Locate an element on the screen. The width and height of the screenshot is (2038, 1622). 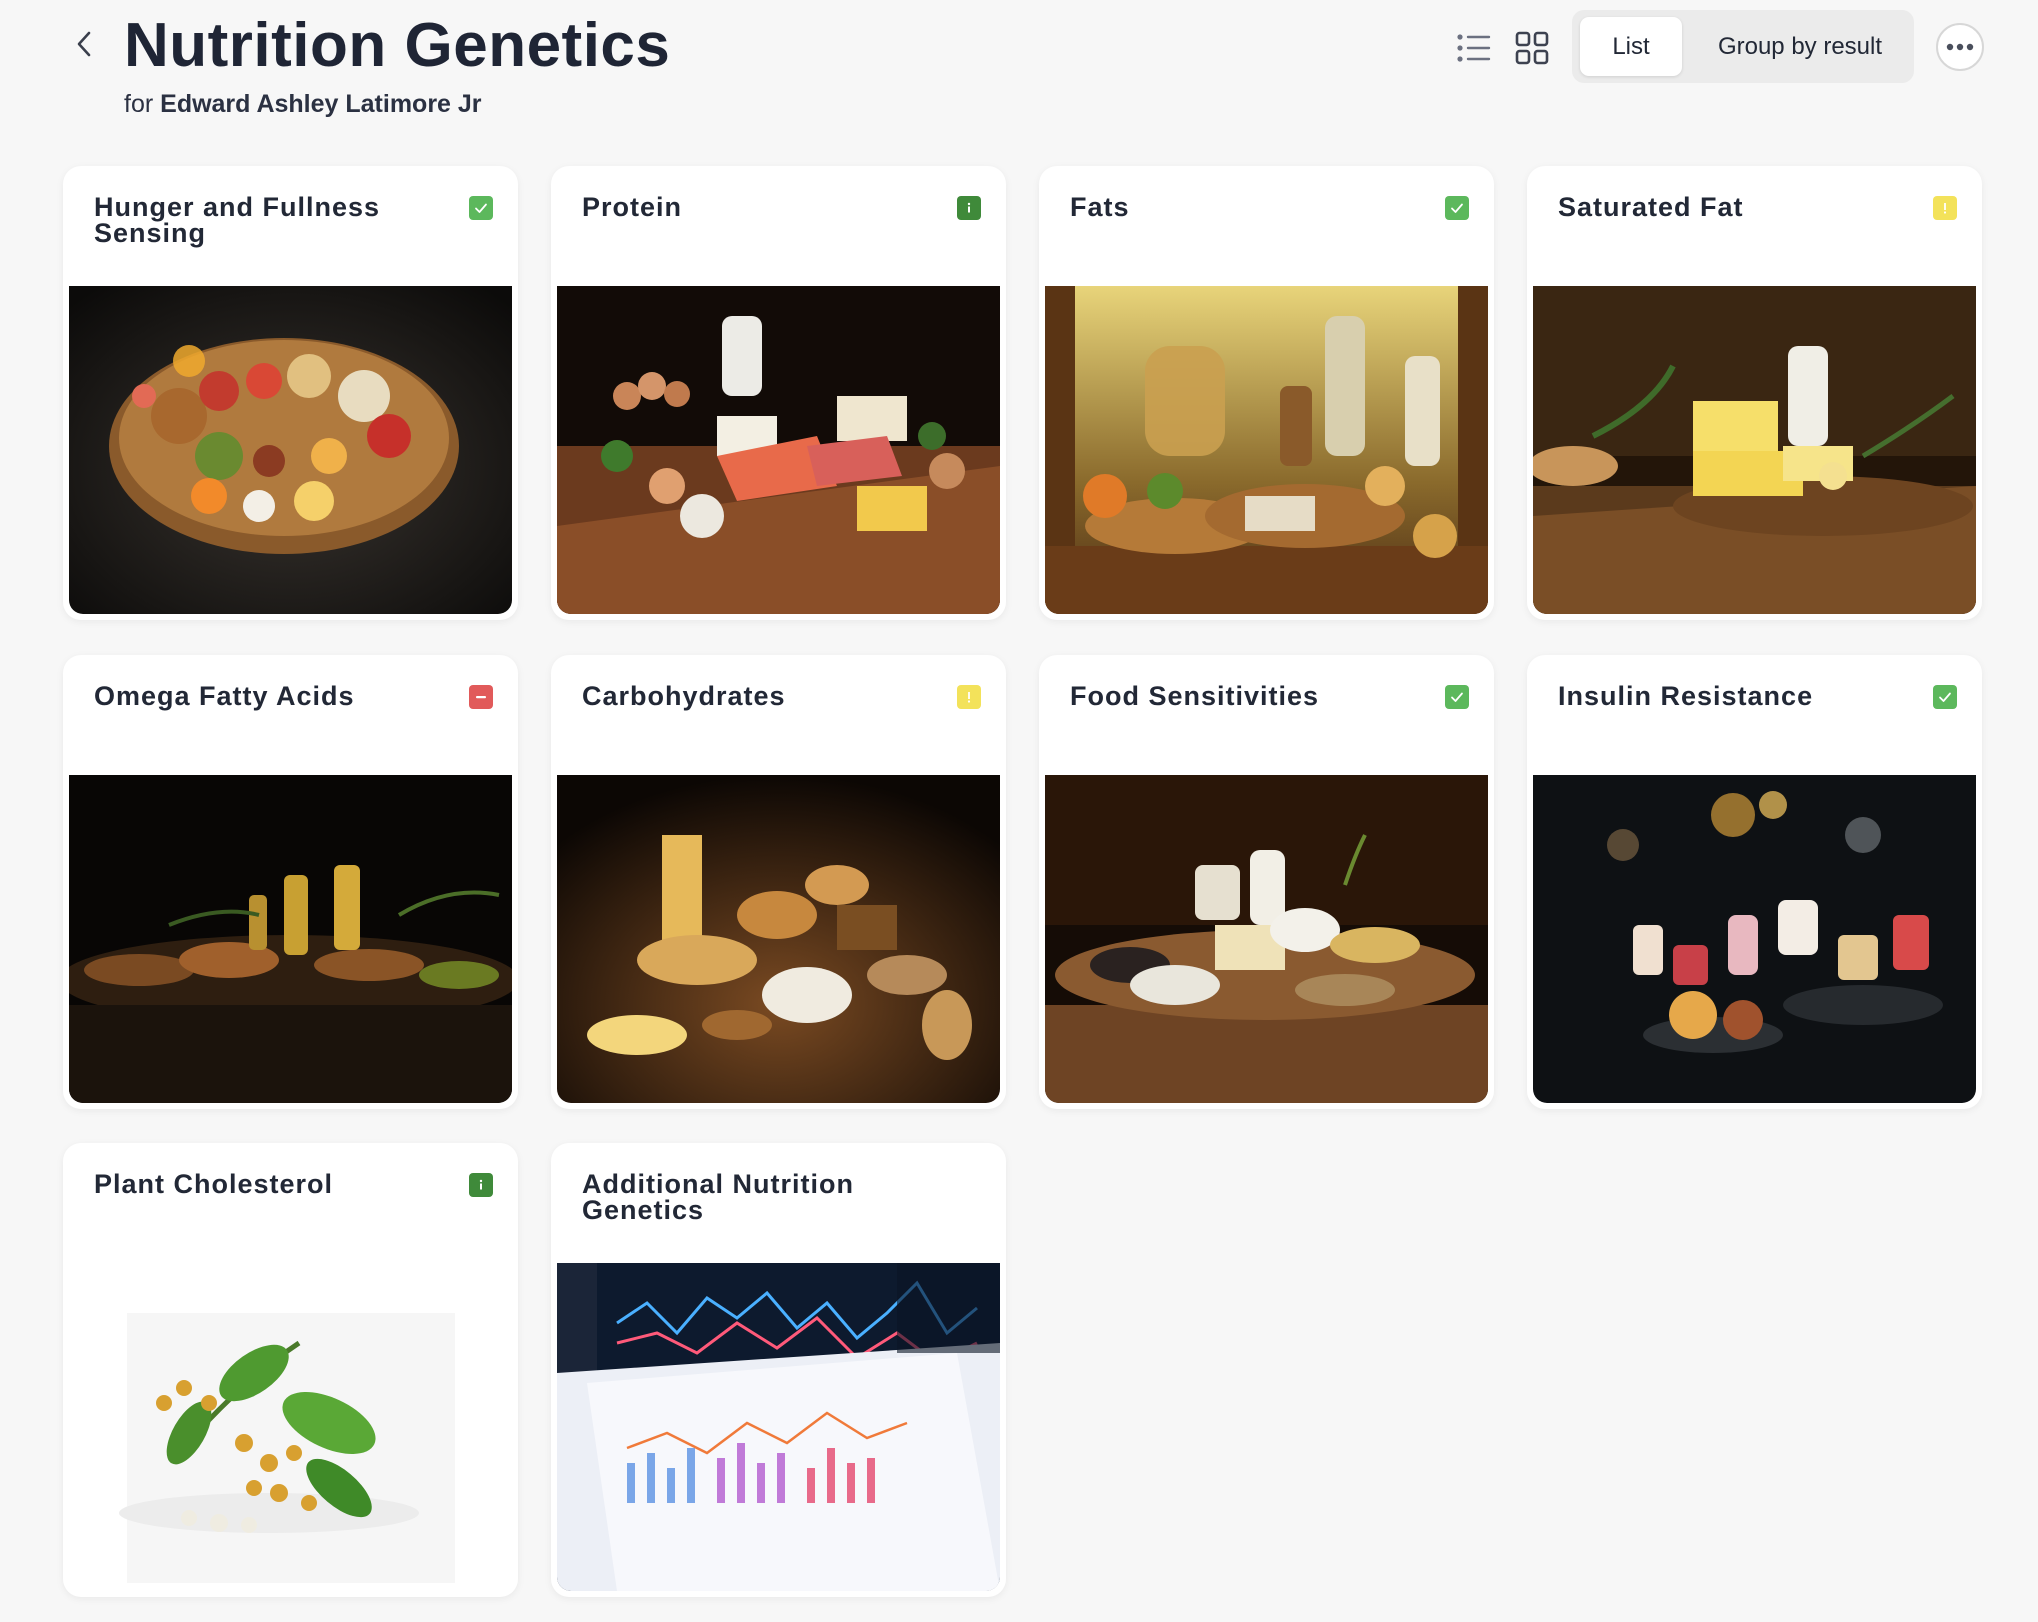
card-fats: Fats is located at coordinates (1266, 393).